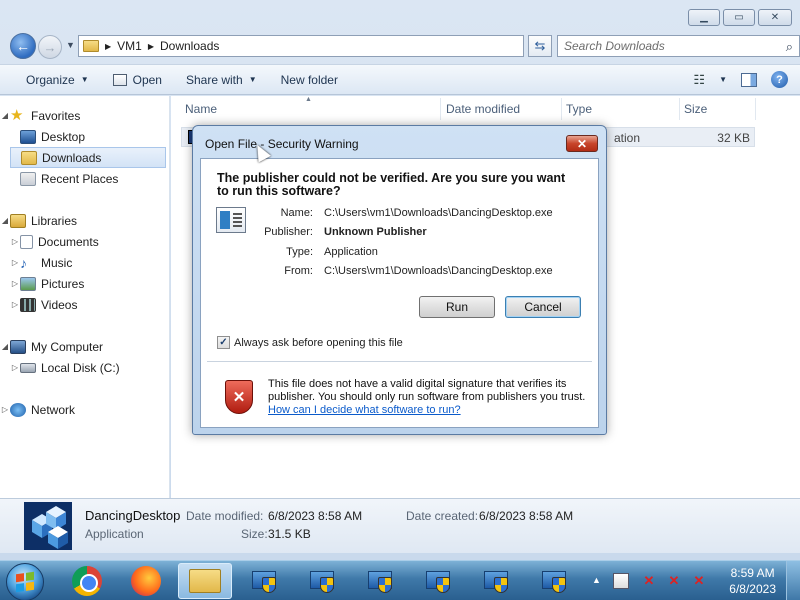 Image resolution: width=800 pixels, height=600 pixels. Describe the element at coordinates (133, 515) in the screenshot. I see `details-file-name: DancingDesktop` at that location.